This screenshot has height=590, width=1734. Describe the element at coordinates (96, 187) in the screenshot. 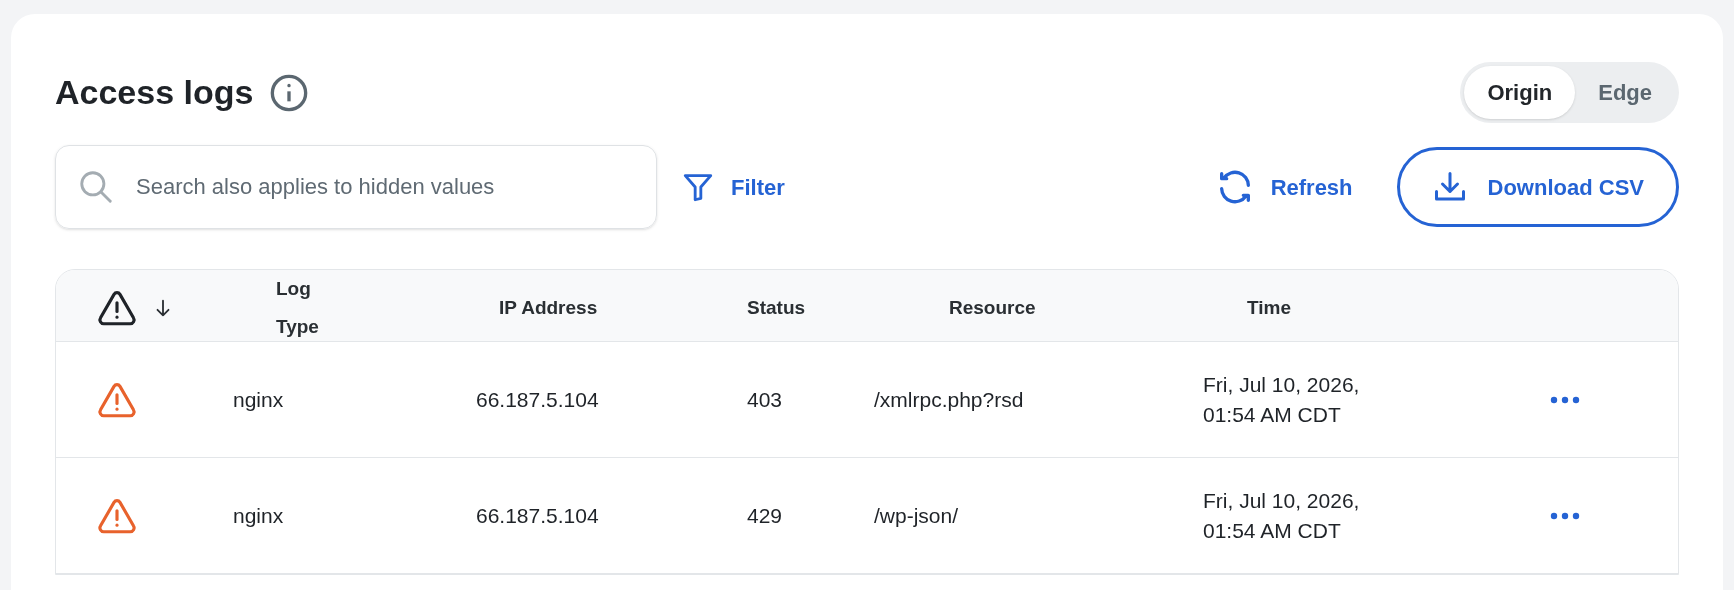

I see `search-icon` at that location.